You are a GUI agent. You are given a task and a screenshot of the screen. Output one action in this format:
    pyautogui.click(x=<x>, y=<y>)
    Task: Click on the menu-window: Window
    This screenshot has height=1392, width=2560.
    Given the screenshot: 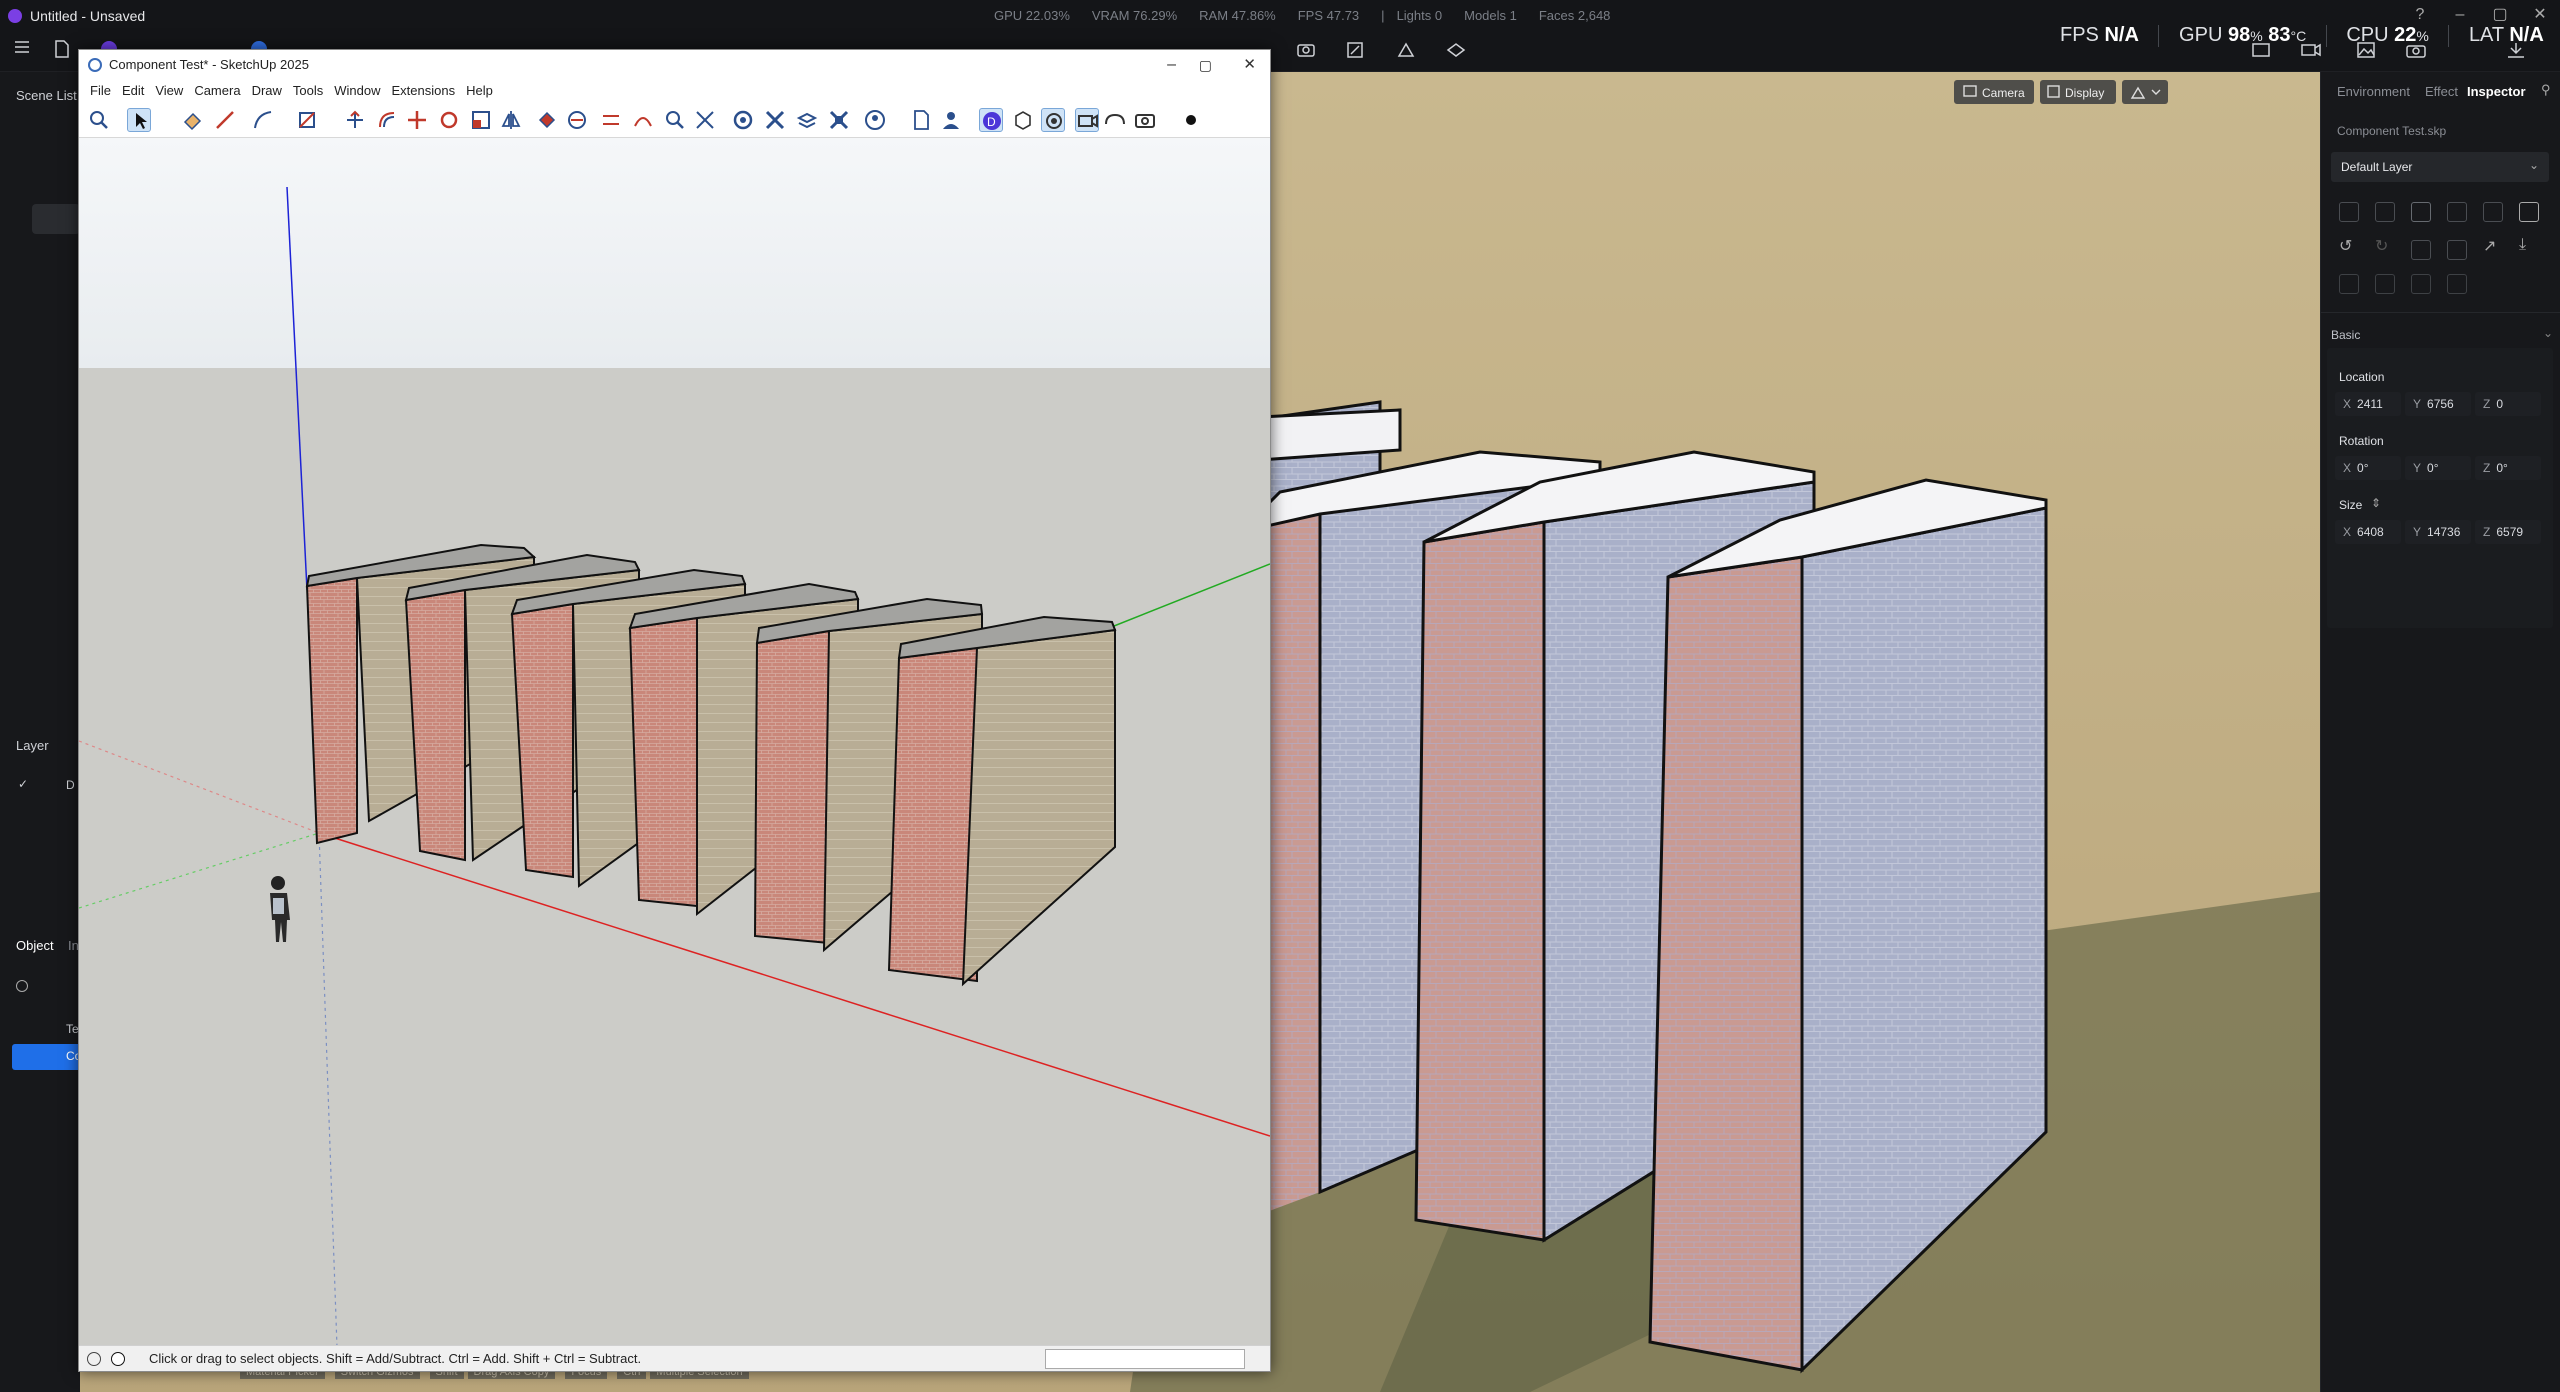 What is the action you would take?
    pyautogui.click(x=357, y=91)
    